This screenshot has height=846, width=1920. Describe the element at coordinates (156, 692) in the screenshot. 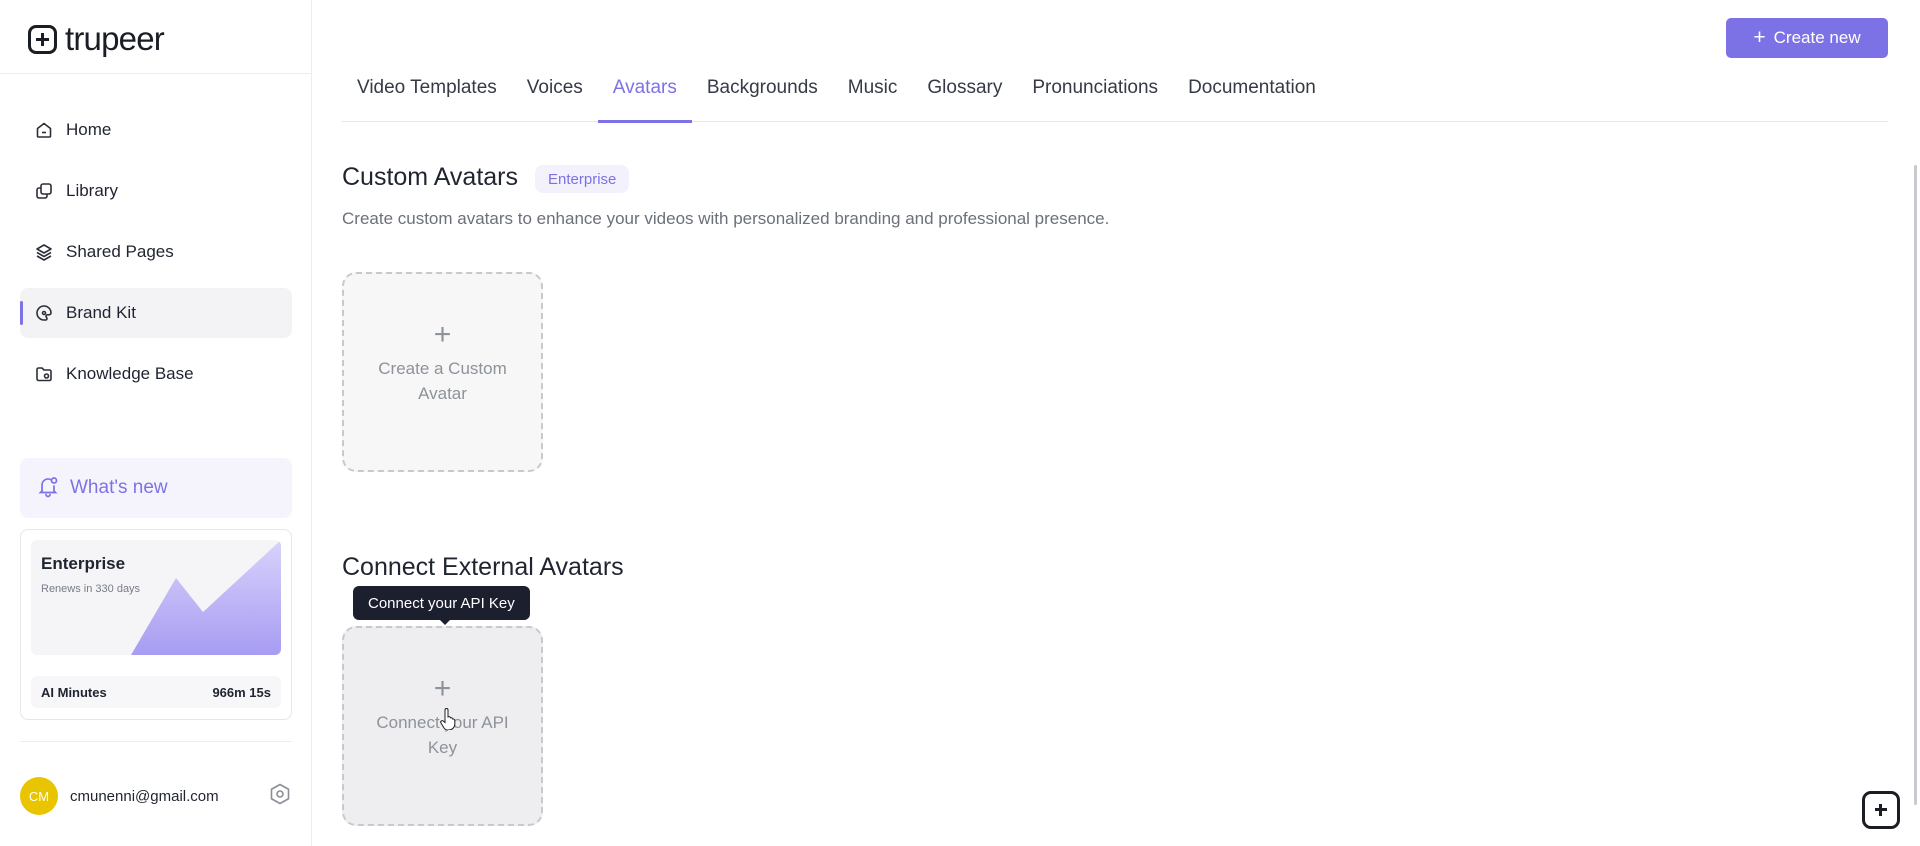

I see `ai-minutes-row: AI Minutes 966m 15s` at that location.